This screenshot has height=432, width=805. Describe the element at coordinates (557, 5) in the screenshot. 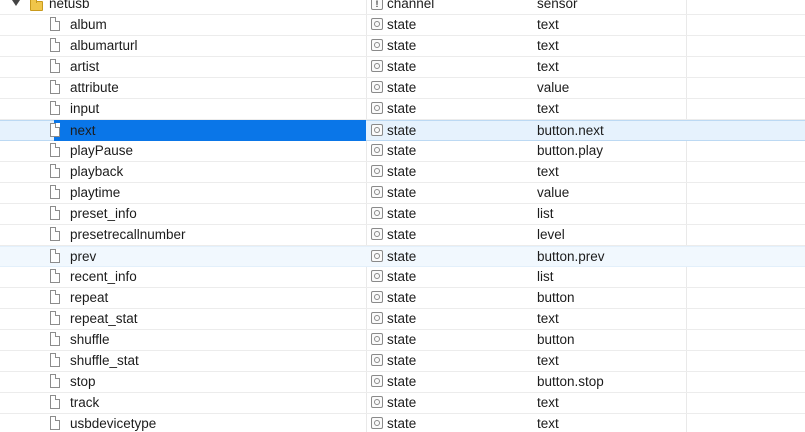

I see `tree-row-role: sensor` at that location.